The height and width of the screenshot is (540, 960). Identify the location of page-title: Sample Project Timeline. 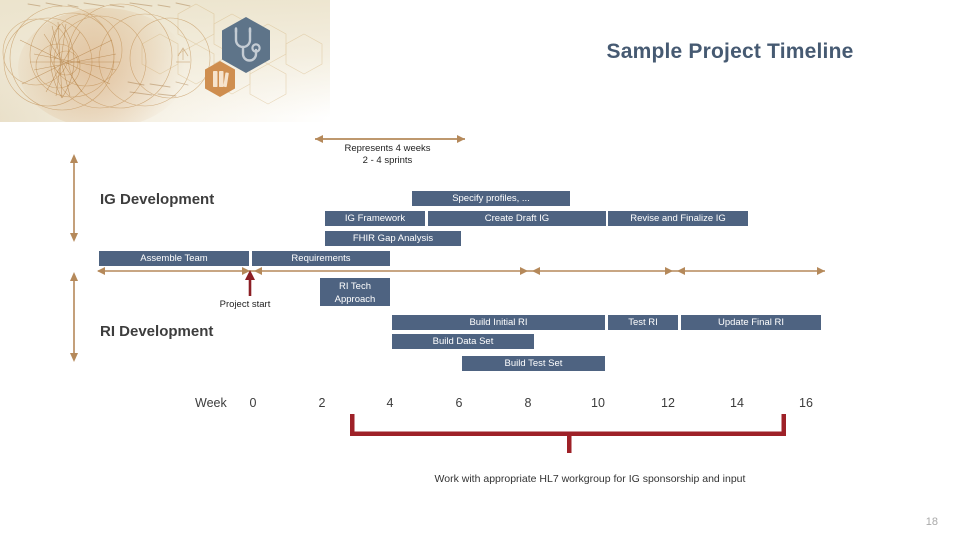
(730, 51).